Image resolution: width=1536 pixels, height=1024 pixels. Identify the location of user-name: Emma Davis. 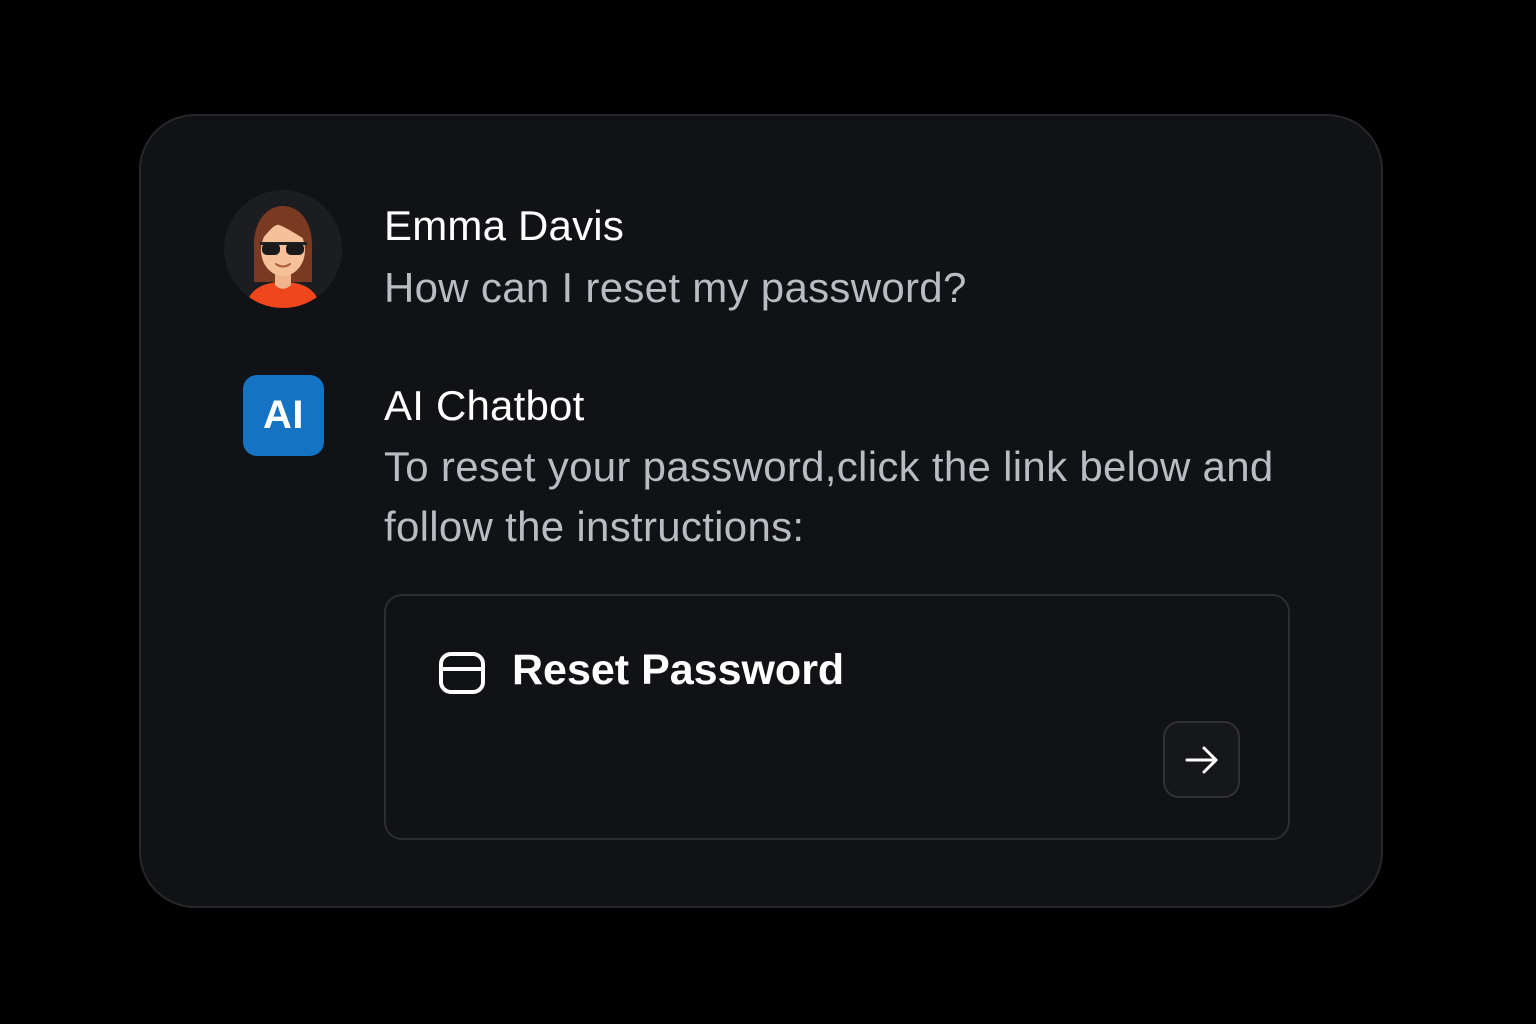
(504, 225).